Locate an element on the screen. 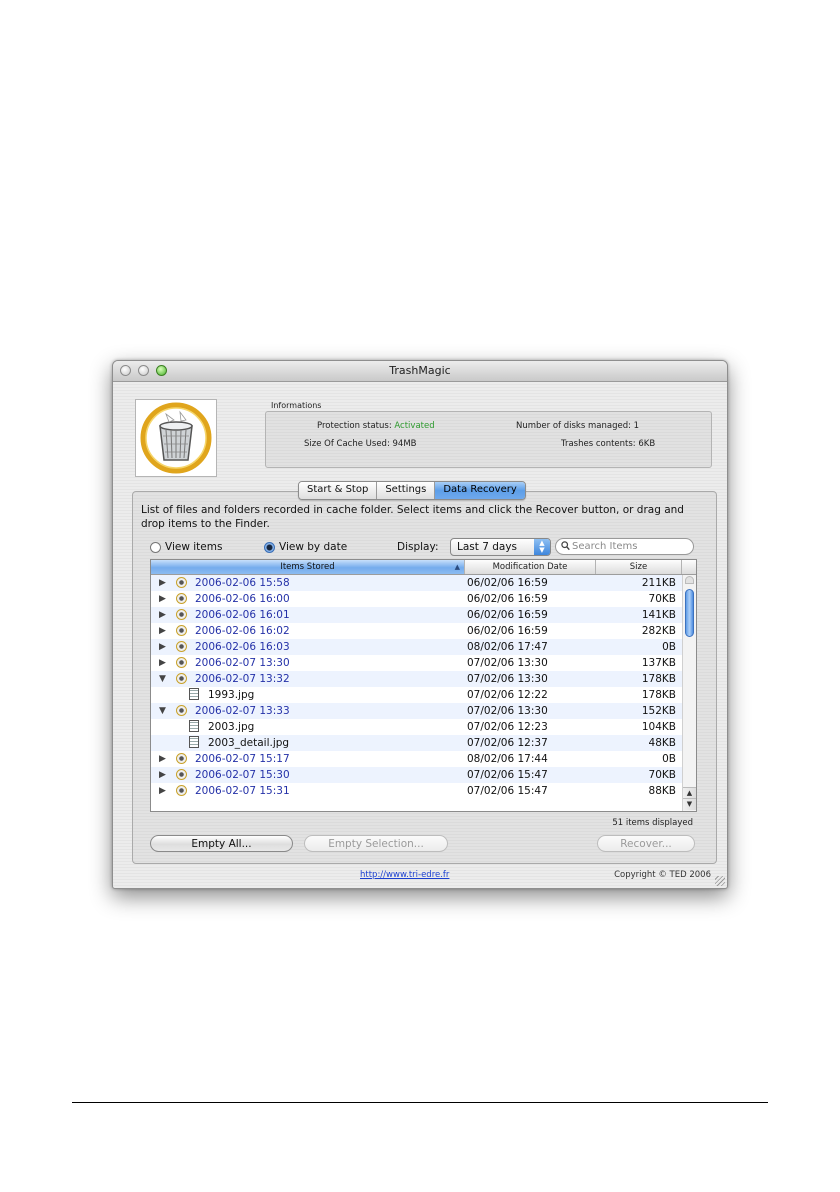  row-modification-date: 07/02/06 12:37 is located at coordinates (507, 743).